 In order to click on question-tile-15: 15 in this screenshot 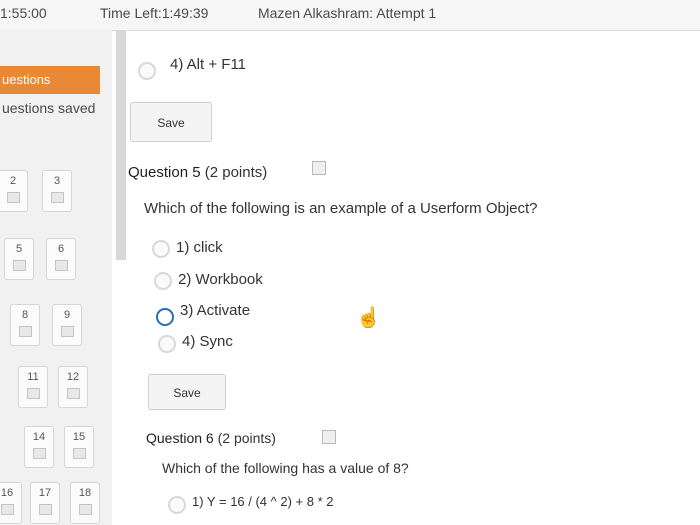, I will do `click(79, 447)`.